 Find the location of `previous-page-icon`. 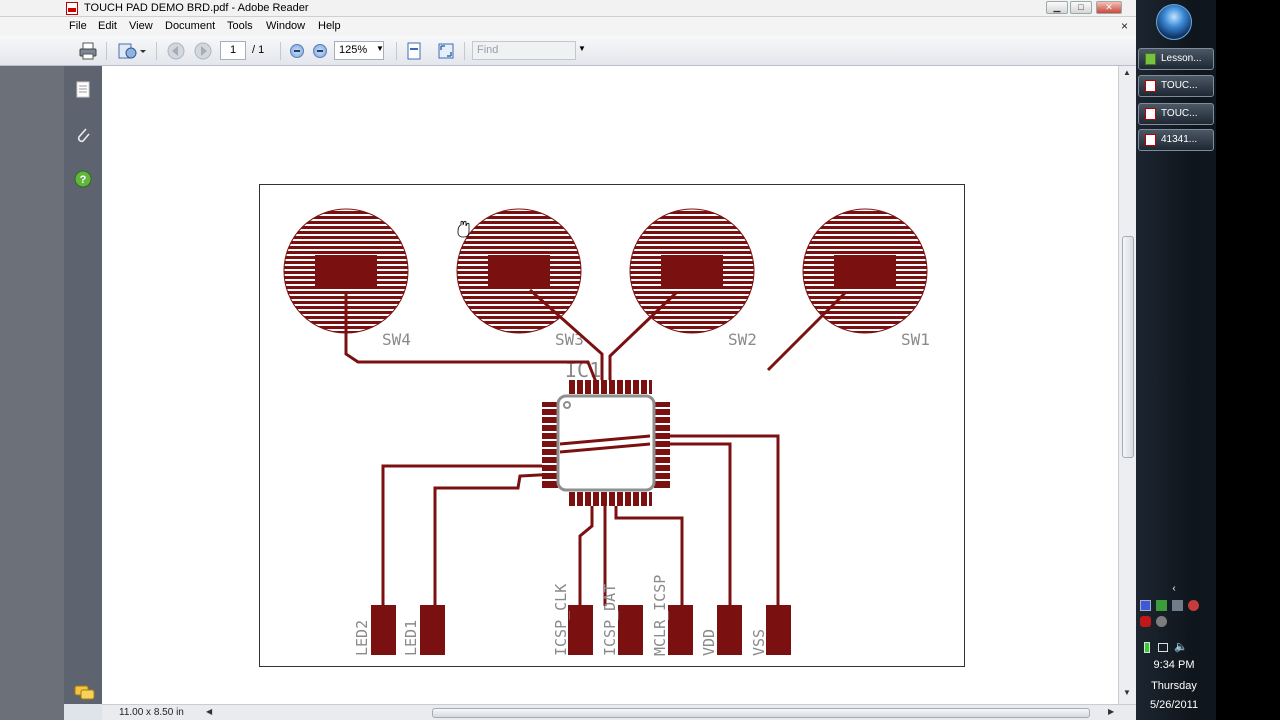

previous-page-icon is located at coordinates (176, 51).